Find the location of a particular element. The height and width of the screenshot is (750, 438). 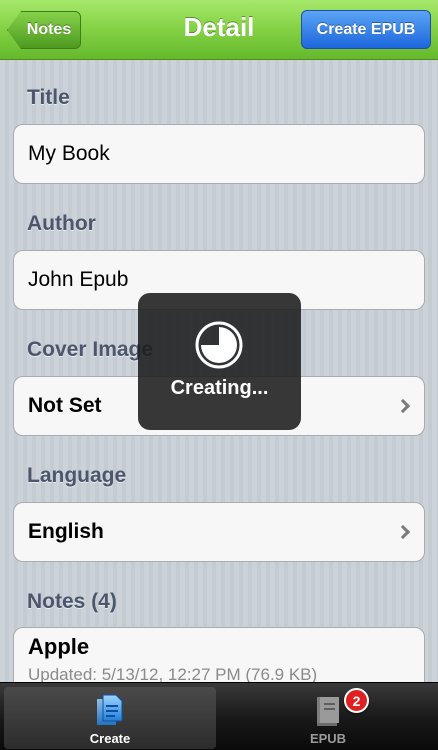

tab-bar: Create 2 EPUB is located at coordinates (219, 716).